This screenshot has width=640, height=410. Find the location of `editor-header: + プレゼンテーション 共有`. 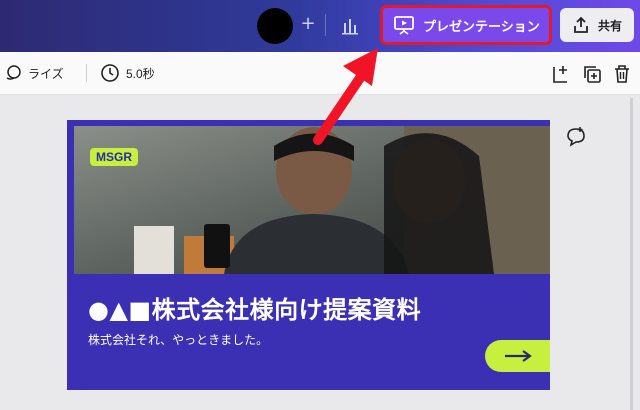

editor-header: + プレゼンテーション 共有 is located at coordinates (320, 26).